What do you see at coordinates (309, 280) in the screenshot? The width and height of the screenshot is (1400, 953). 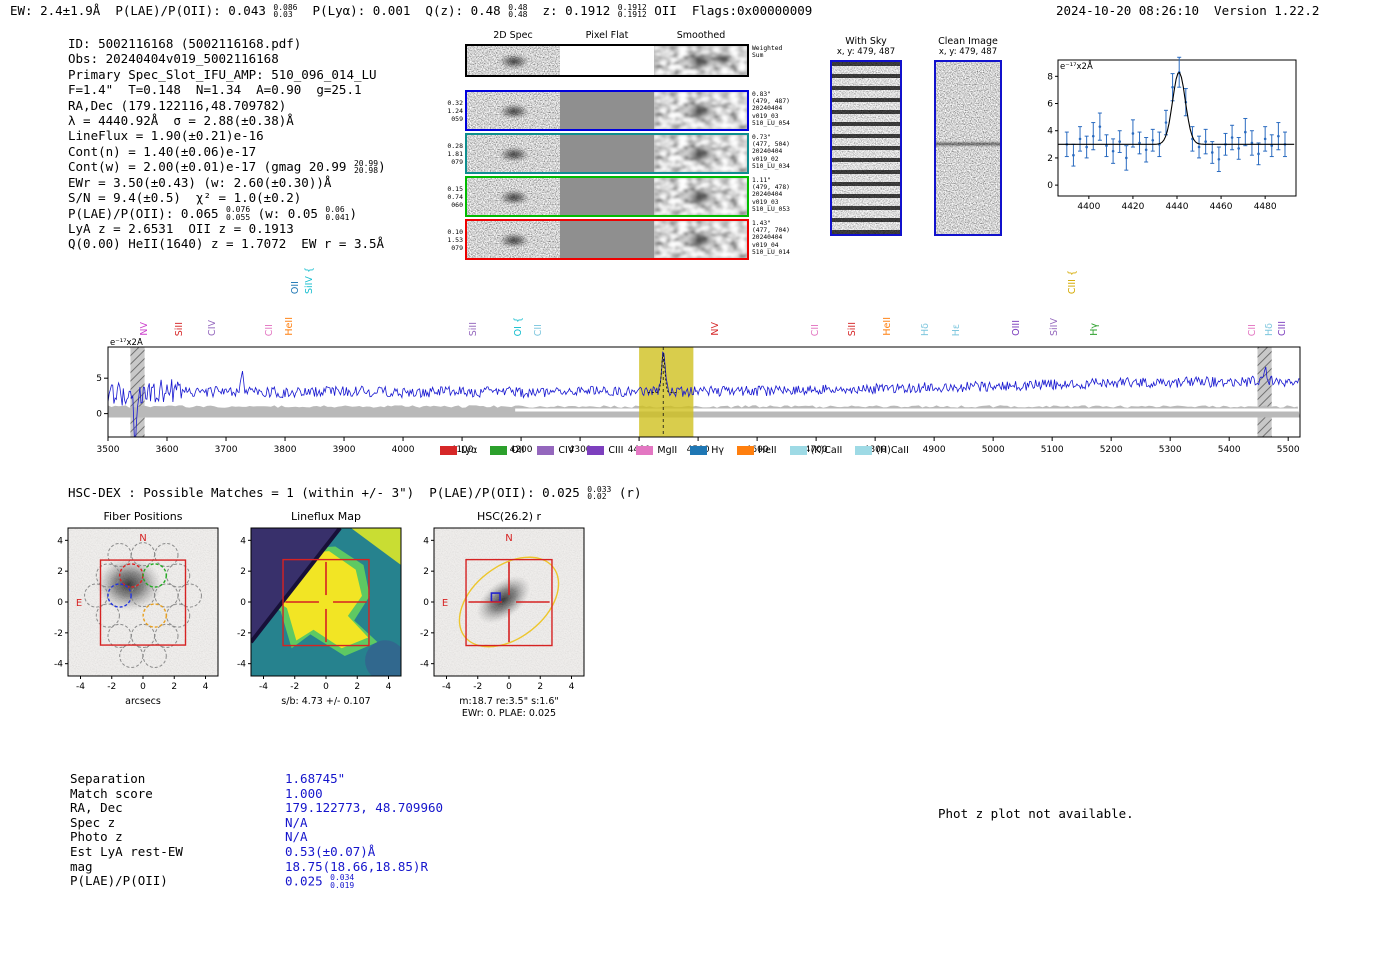 I see `emission-line-label: SiIV {` at bounding box center [309, 280].